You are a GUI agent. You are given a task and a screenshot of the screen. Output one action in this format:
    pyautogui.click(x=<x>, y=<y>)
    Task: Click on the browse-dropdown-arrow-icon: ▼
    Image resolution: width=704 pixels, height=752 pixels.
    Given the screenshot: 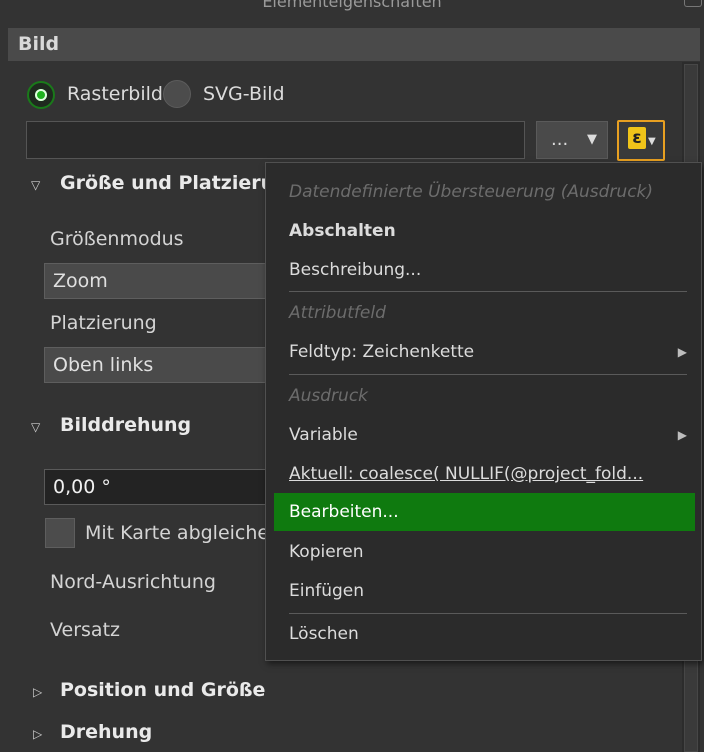 What is the action you would take?
    pyautogui.click(x=592, y=139)
    